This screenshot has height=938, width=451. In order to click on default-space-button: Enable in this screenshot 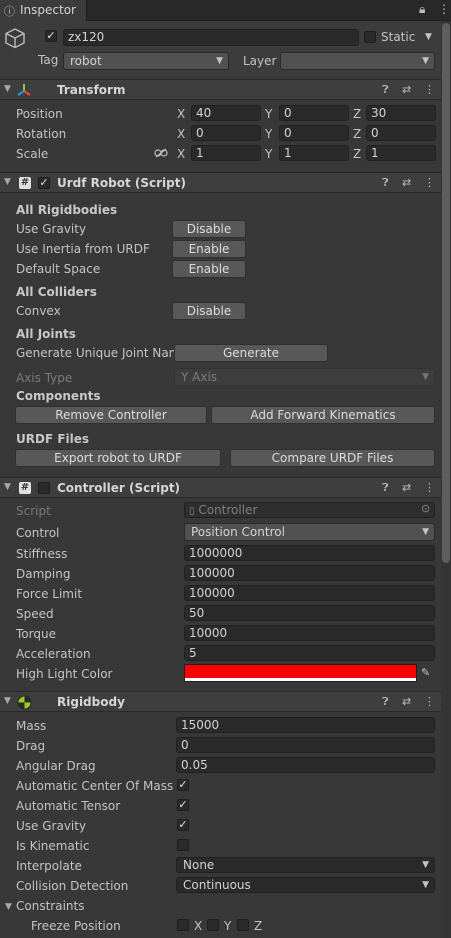, I will do `click(209, 269)`.